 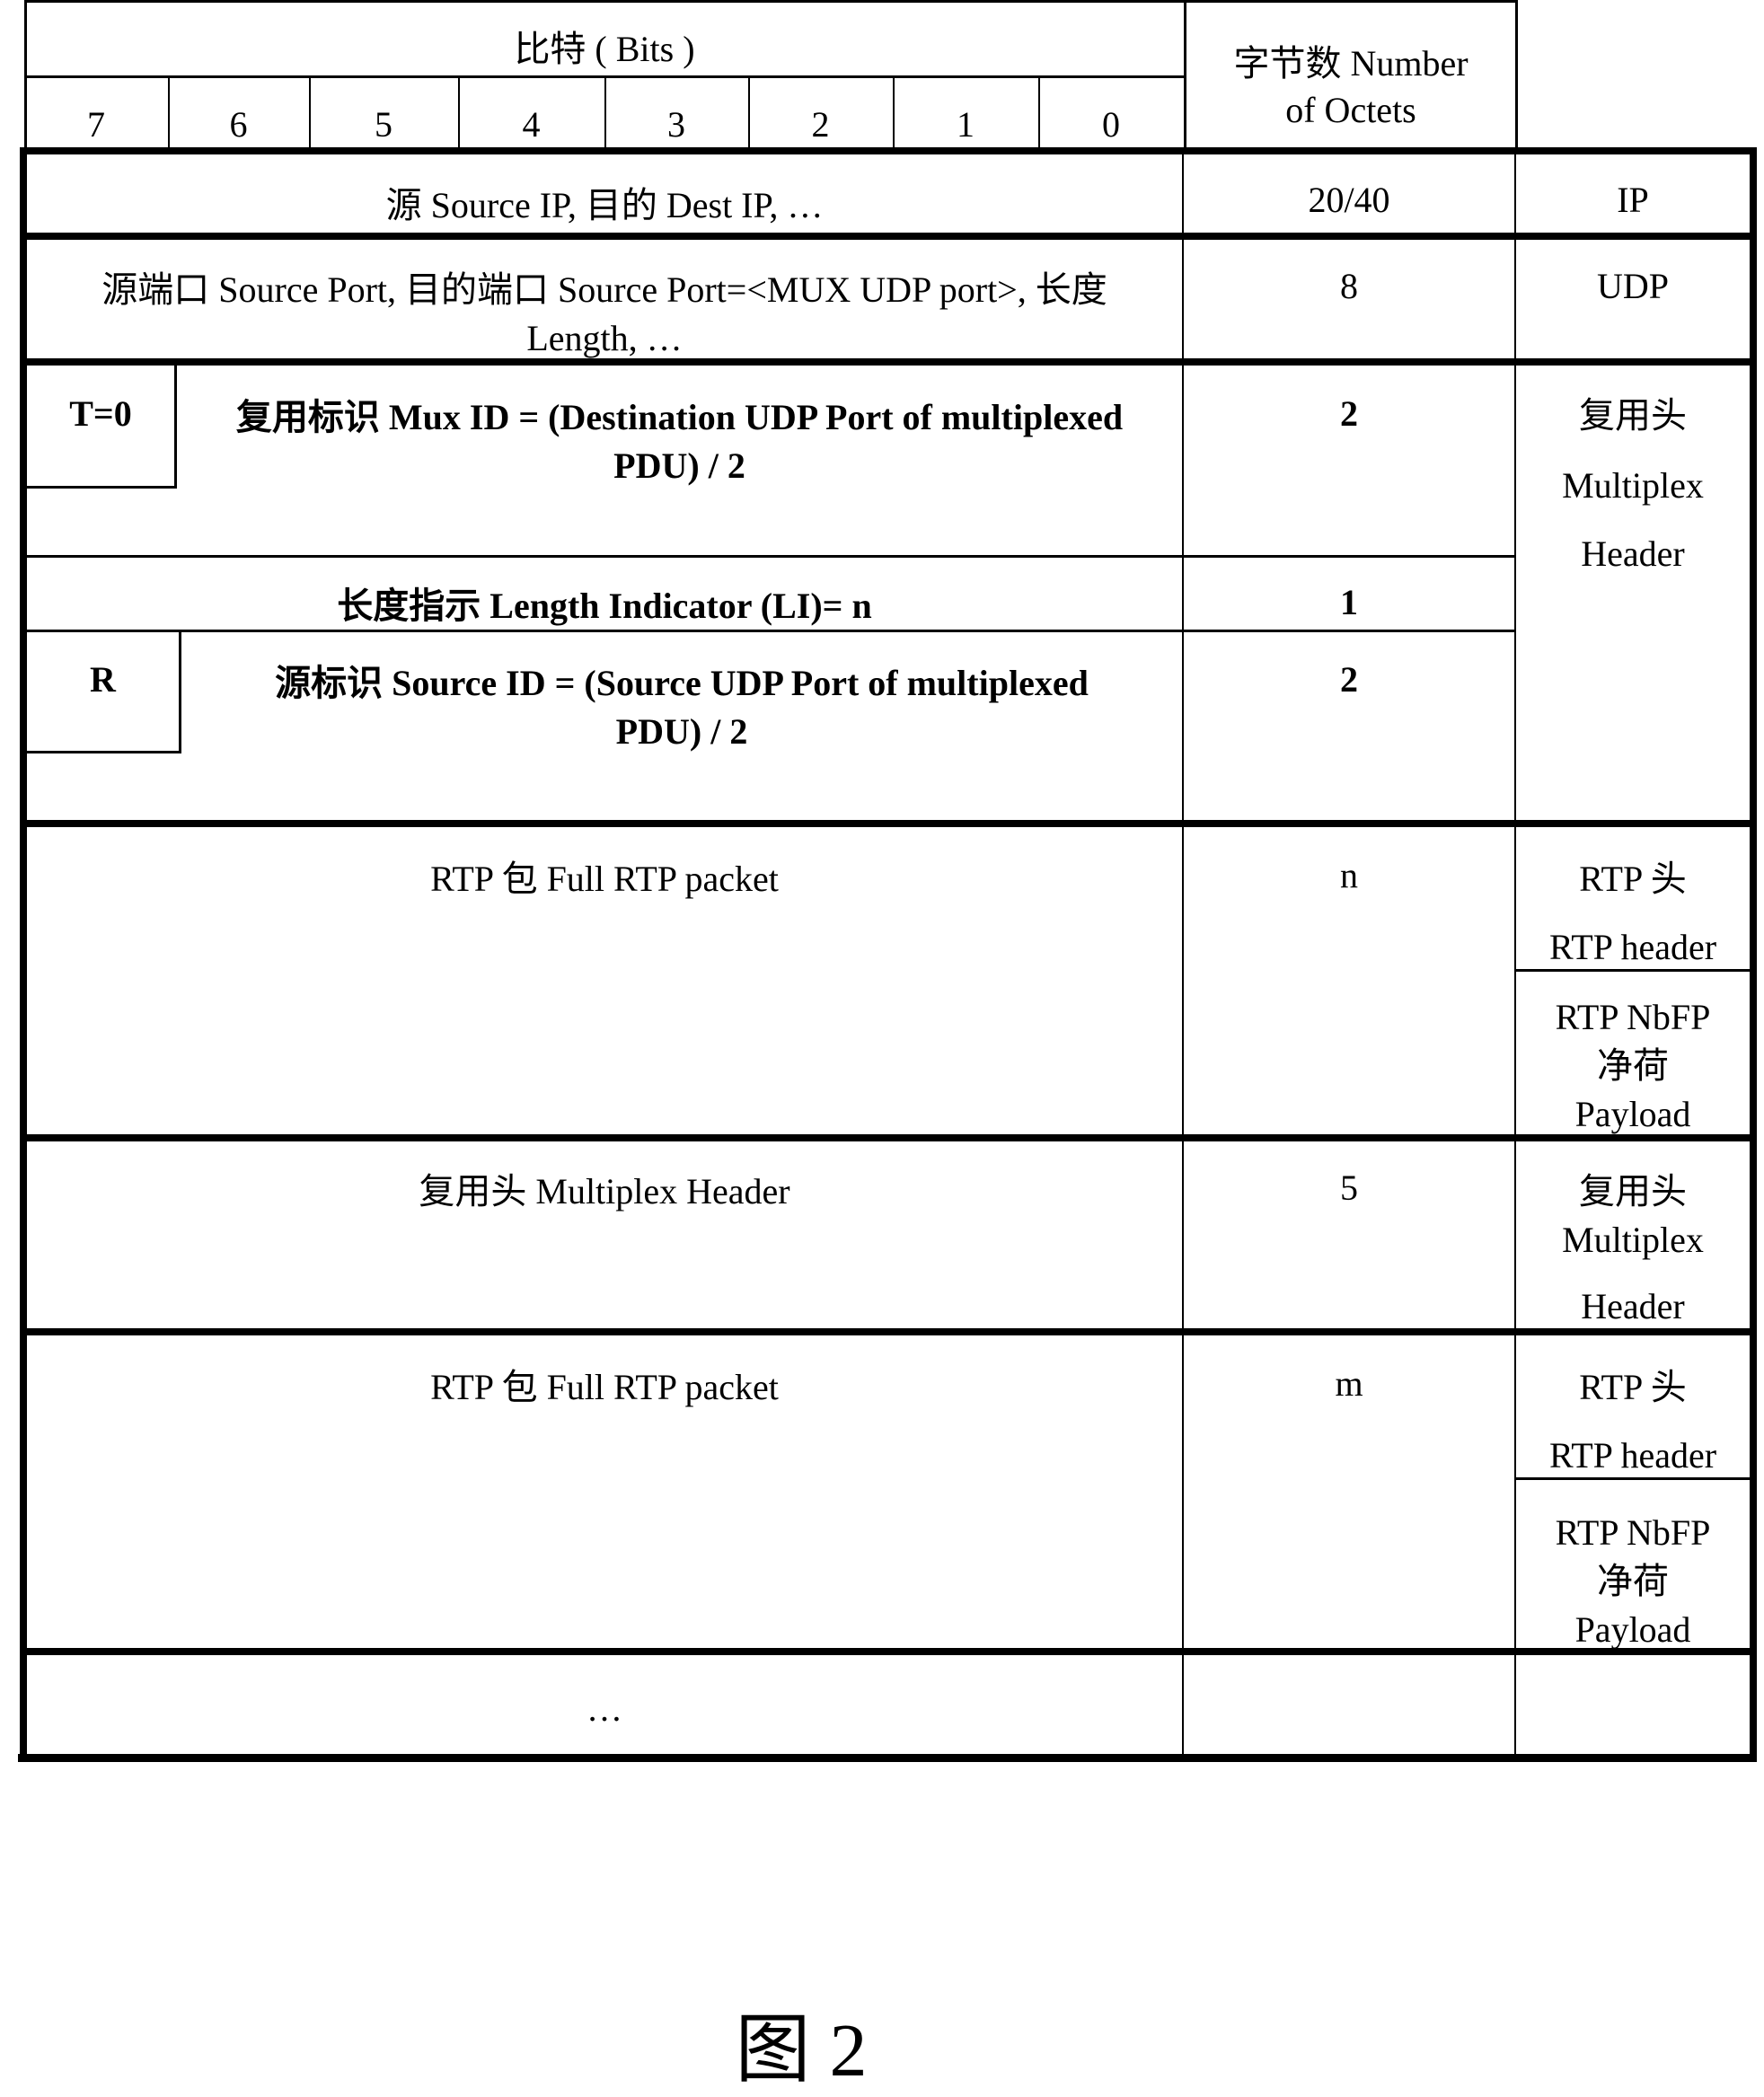 I want to click on udp-octets: 8, so click(x=1349, y=286).